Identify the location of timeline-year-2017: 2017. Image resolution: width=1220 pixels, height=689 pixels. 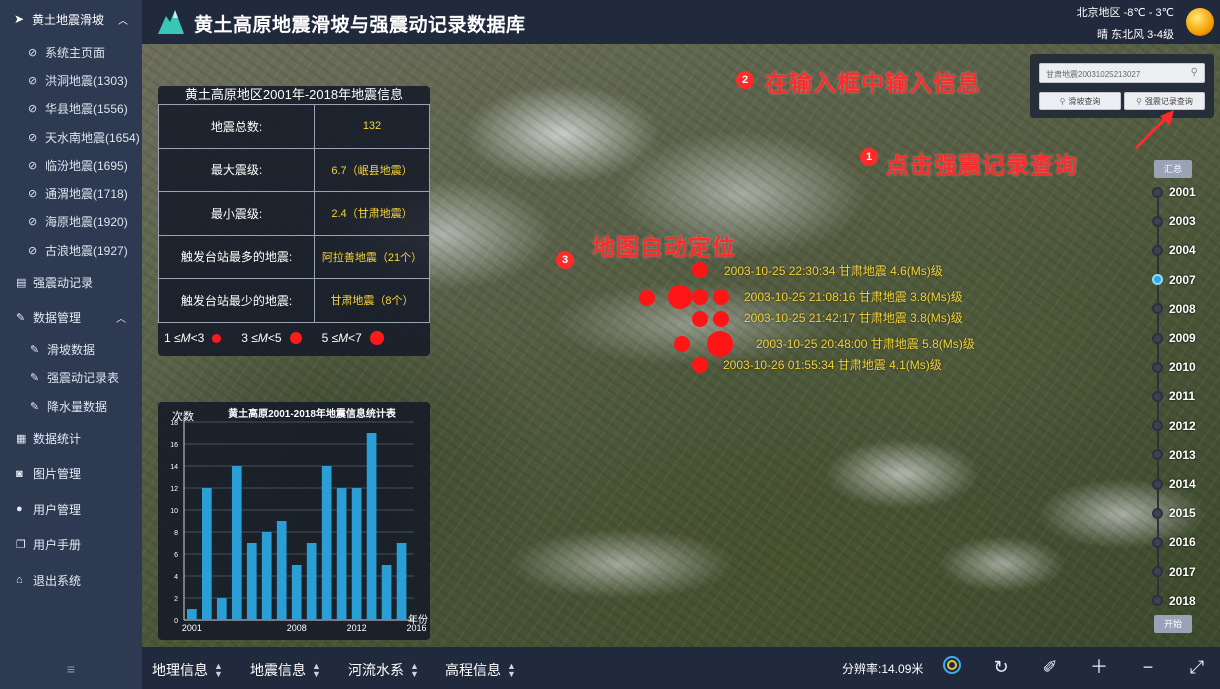
(1174, 572).